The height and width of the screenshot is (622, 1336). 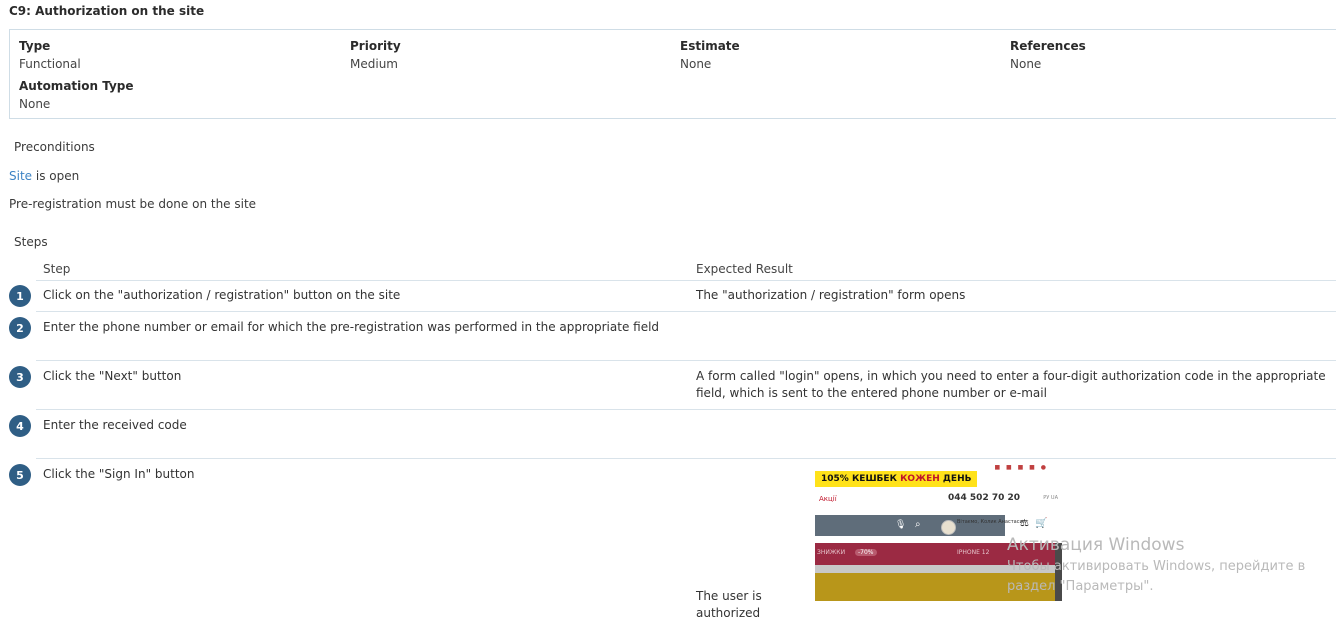 What do you see at coordinates (984, 498) in the screenshot?
I see `phone-number: 044 502 70 20` at bounding box center [984, 498].